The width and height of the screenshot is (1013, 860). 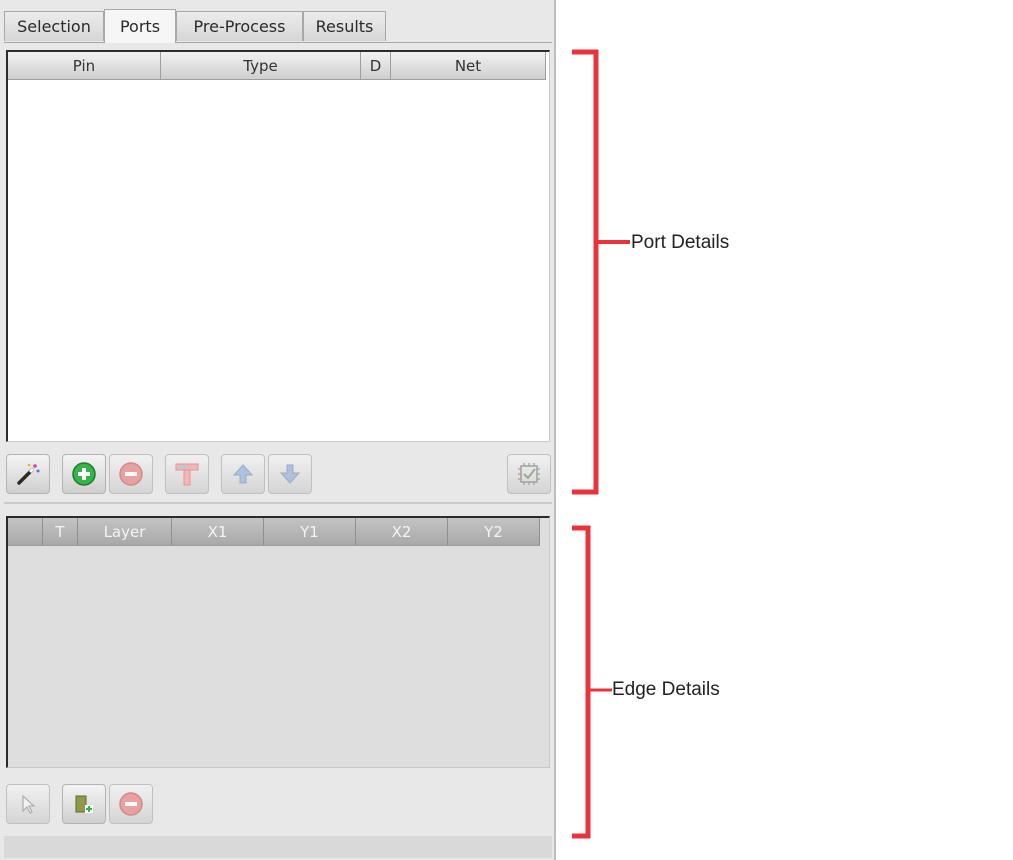 What do you see at coordinates (140, 26) in the screenshot?
I see `tab-ports: Ports` at bounding box center [140, 26].